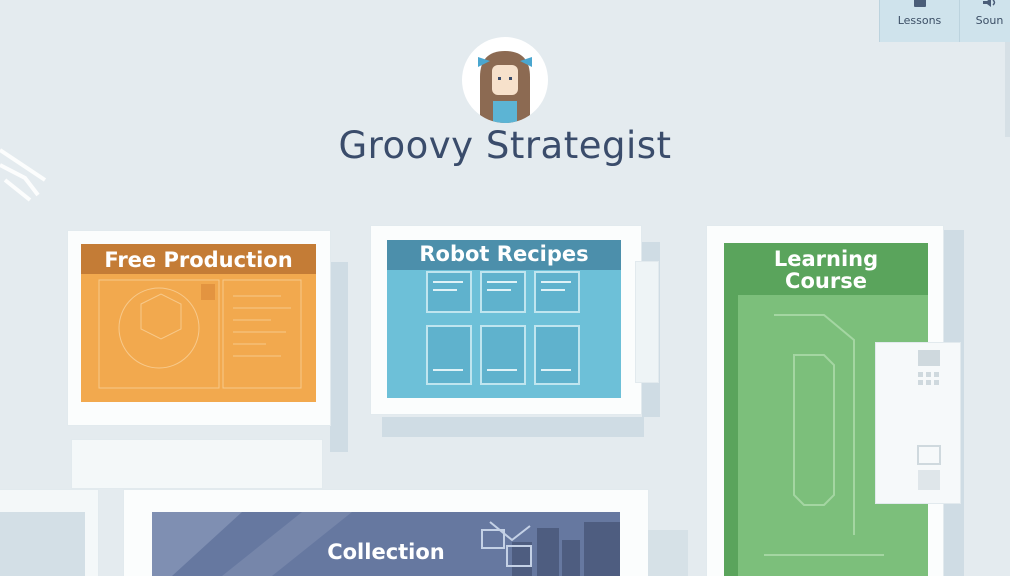  What do you see at coordinates (42, 544) in the screenshot?
I see `left-machine-detail` at bounding box center [42, 544].